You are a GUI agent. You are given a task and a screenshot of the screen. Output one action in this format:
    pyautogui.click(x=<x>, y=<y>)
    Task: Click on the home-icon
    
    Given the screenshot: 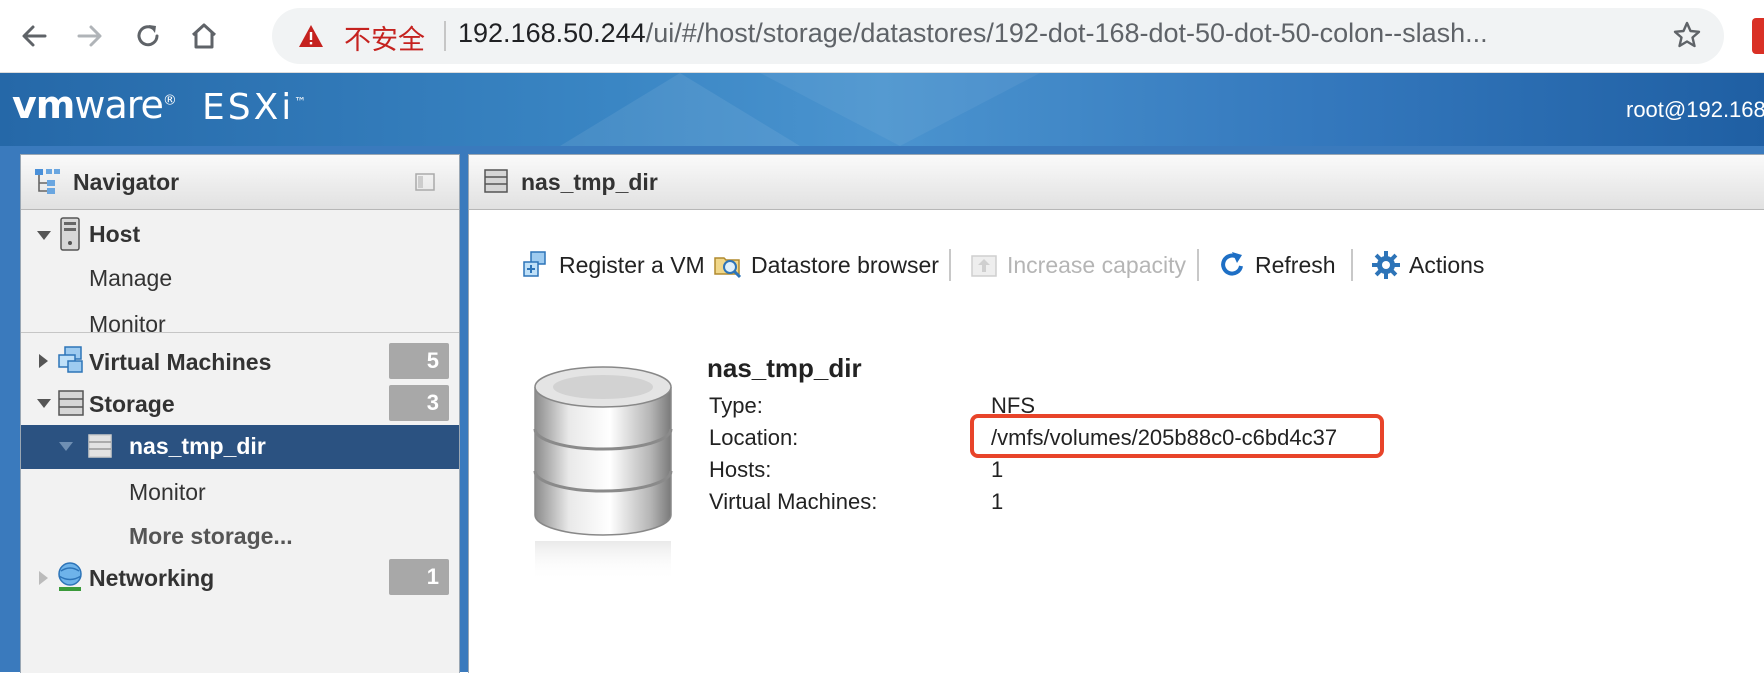 What is the action you would take?
    pyautogui.click(x=204, y=36)
    